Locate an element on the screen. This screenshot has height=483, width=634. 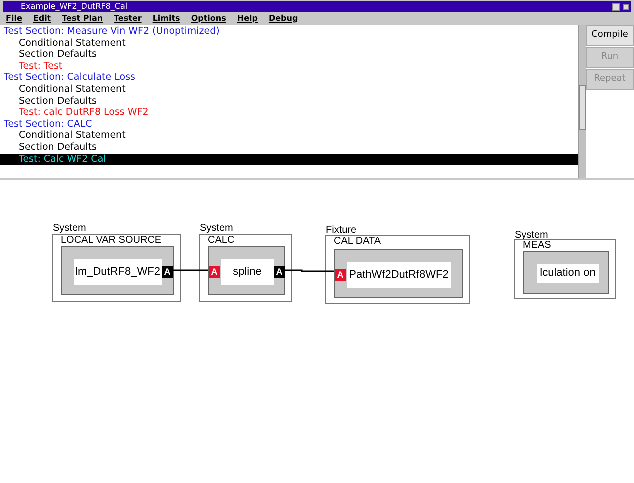
tree-item: Test: calc DutRF8 Loss WF2 is located at coordinates (289, 113).